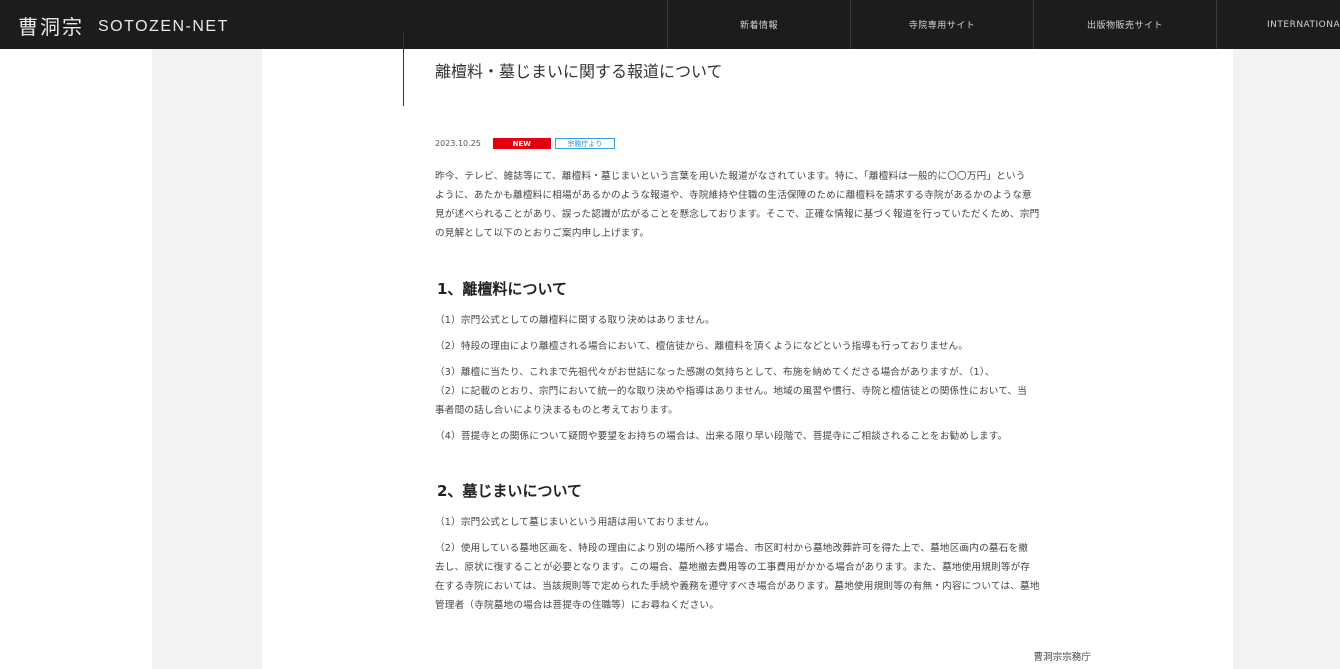 The height and width of the screenshot is (669, 1340). What do you see at coordinates (207, 359) in the screenshot?
I see `left-margin` at bounding box center [207, 359].